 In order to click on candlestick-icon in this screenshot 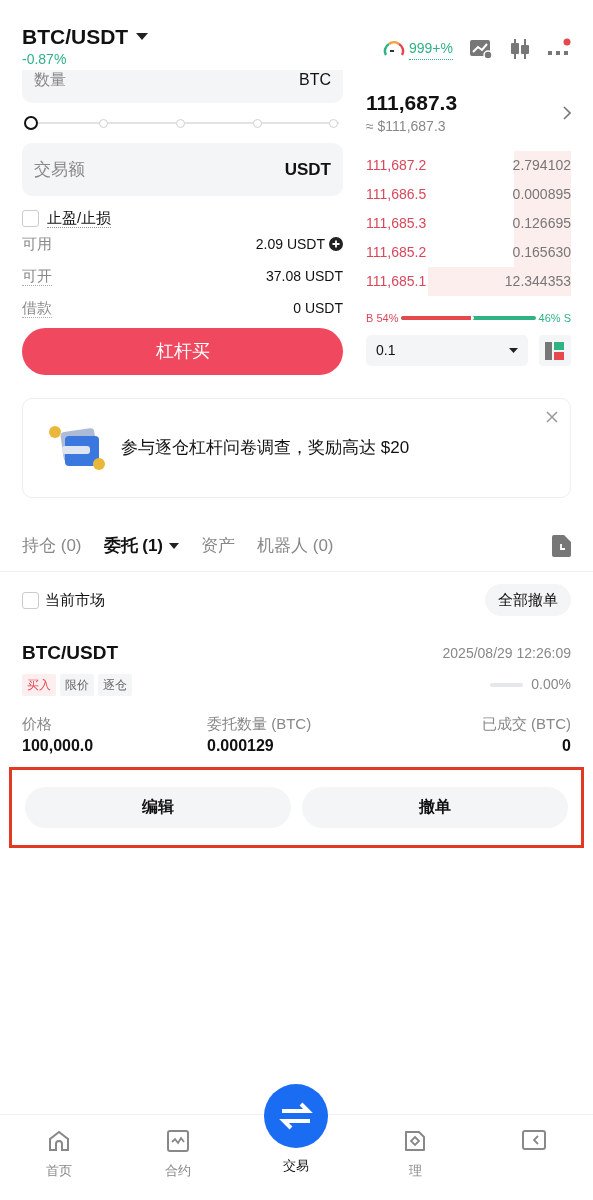, I will do `click(520, 49)`.